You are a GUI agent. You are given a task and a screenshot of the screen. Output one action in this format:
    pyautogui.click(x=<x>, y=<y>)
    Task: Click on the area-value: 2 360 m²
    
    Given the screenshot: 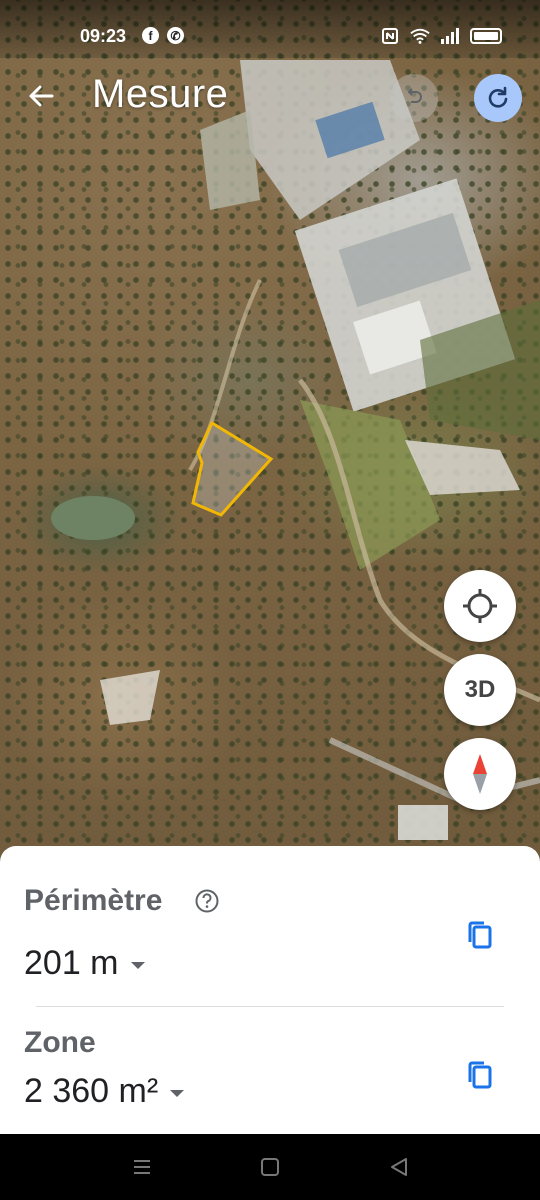 What is the action you would take?
    pyautogui.click(x=91, y=1091)
    